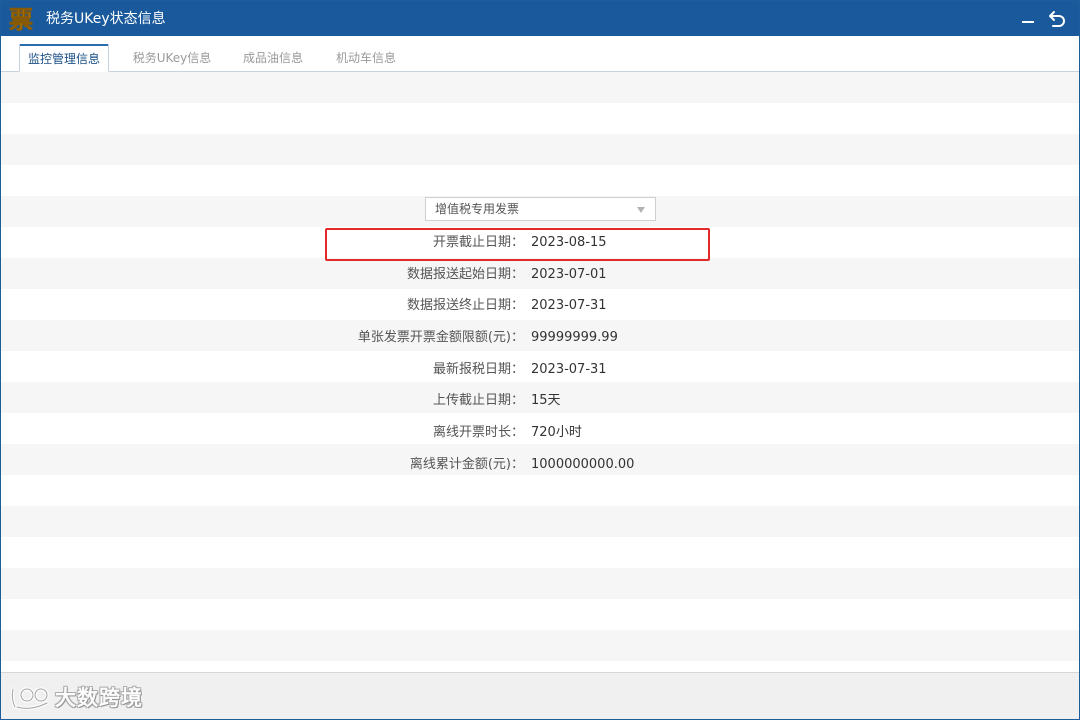  Describe the element at coordinates (574, 337) in the screenshot. I see `info-row-value: 99999999.99` at that location.